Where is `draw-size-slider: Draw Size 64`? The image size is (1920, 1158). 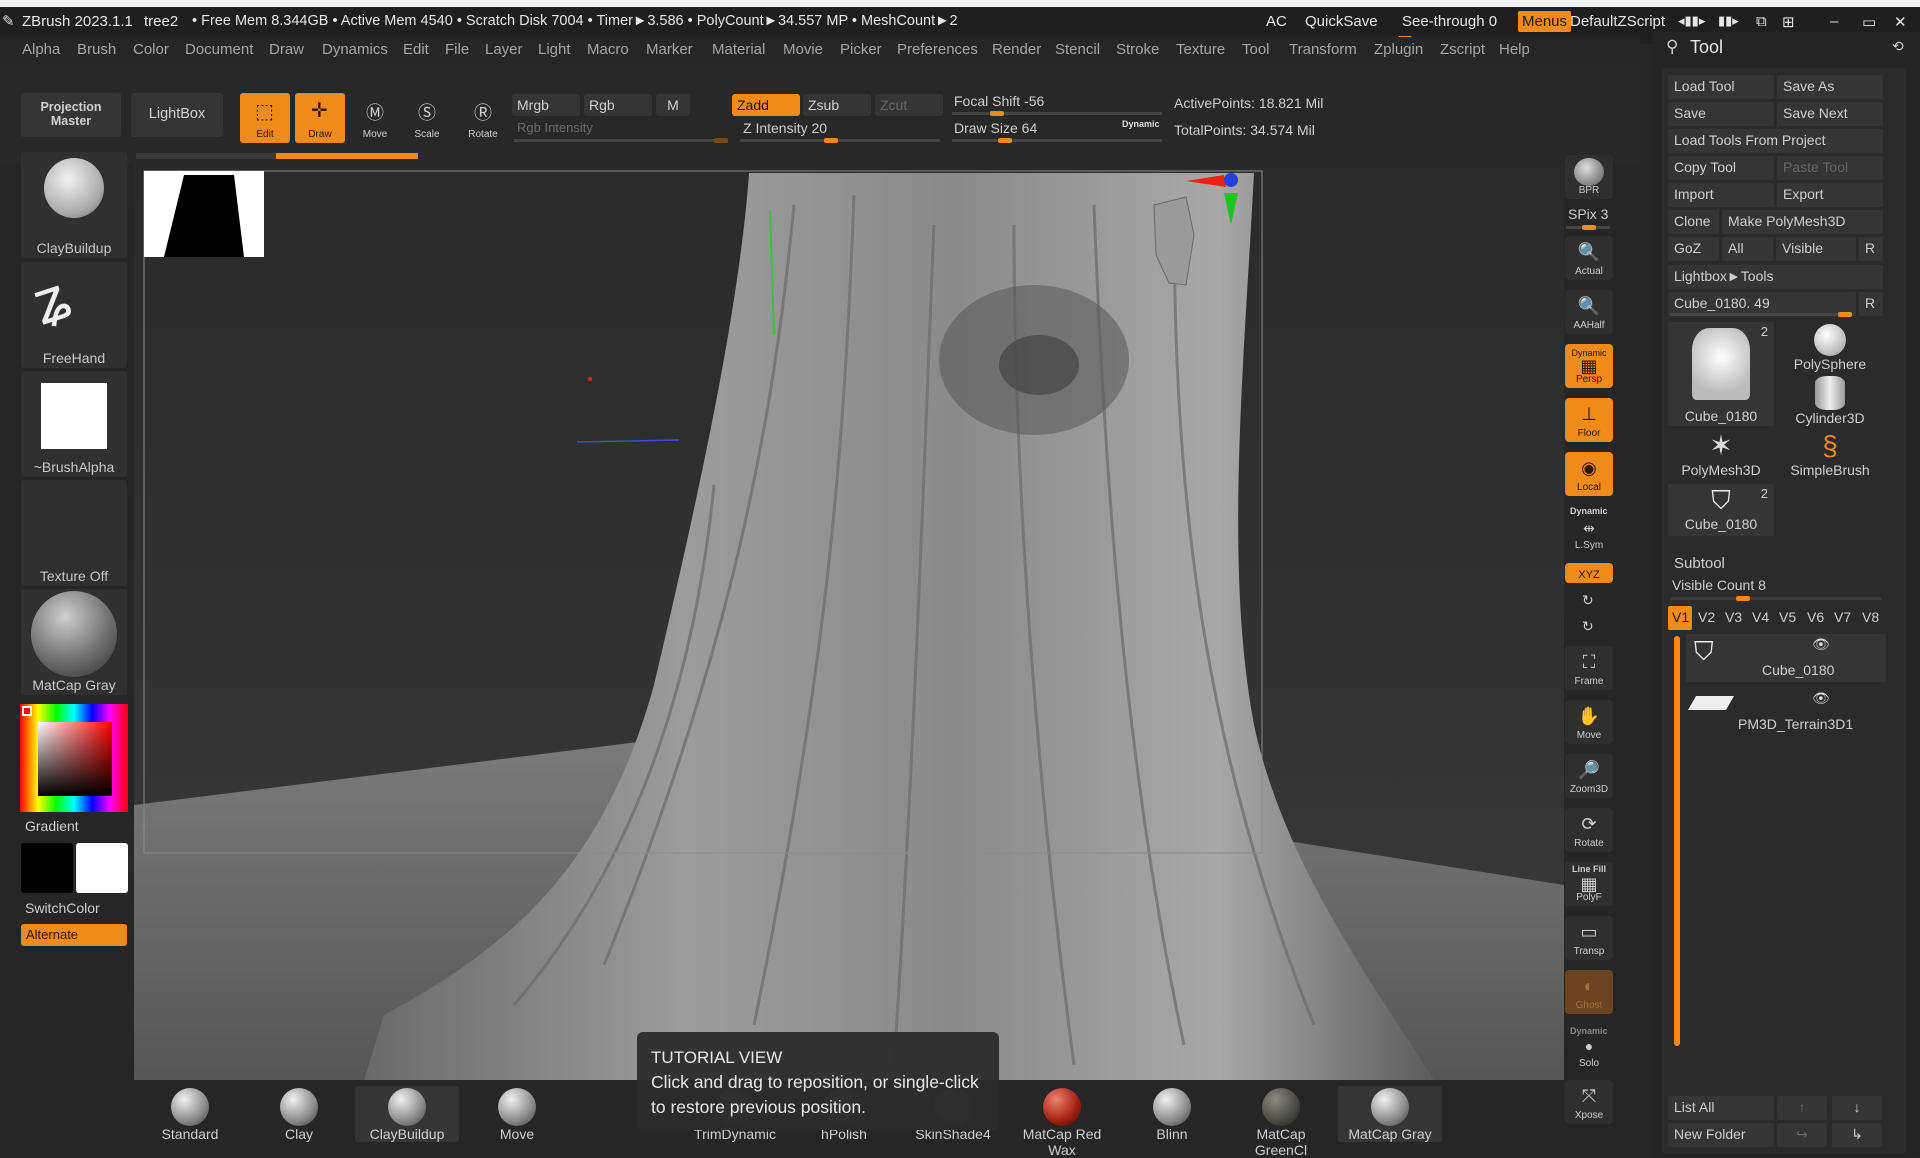 draw-size-slider: Draw Size 64 is located at coordinates (995, 128).